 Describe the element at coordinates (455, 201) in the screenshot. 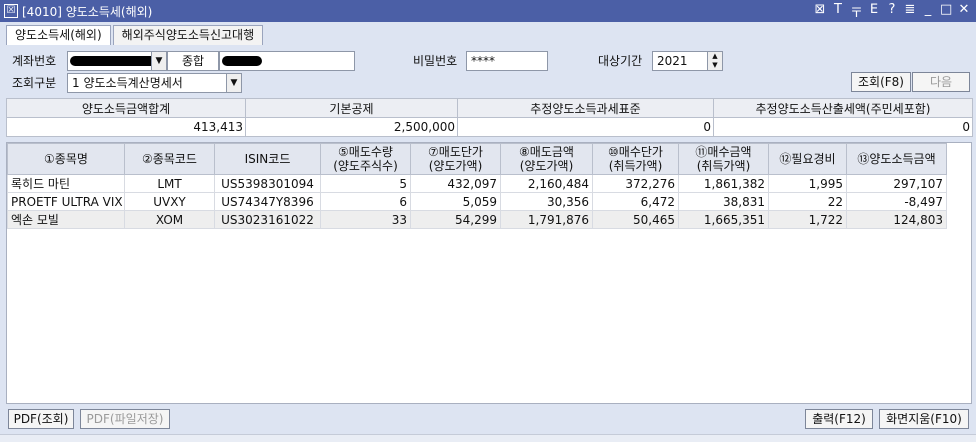

I see `cell-sell-price: 5,059` at that location.